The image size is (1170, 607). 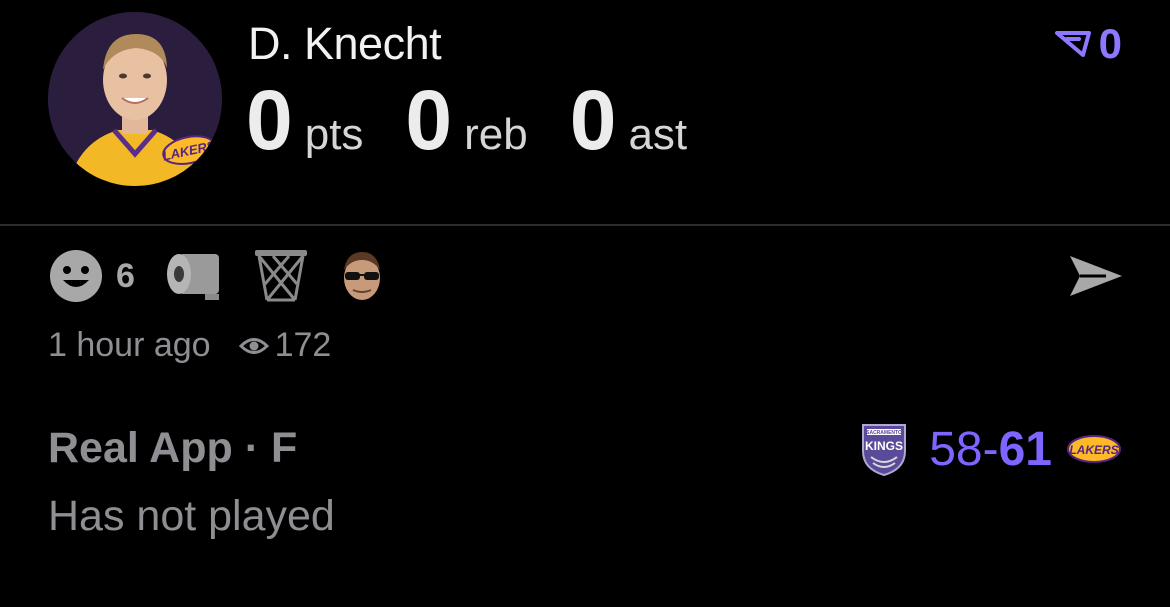 I want to click on timestamp: 1 hour ago, so click(x=129, y=345).